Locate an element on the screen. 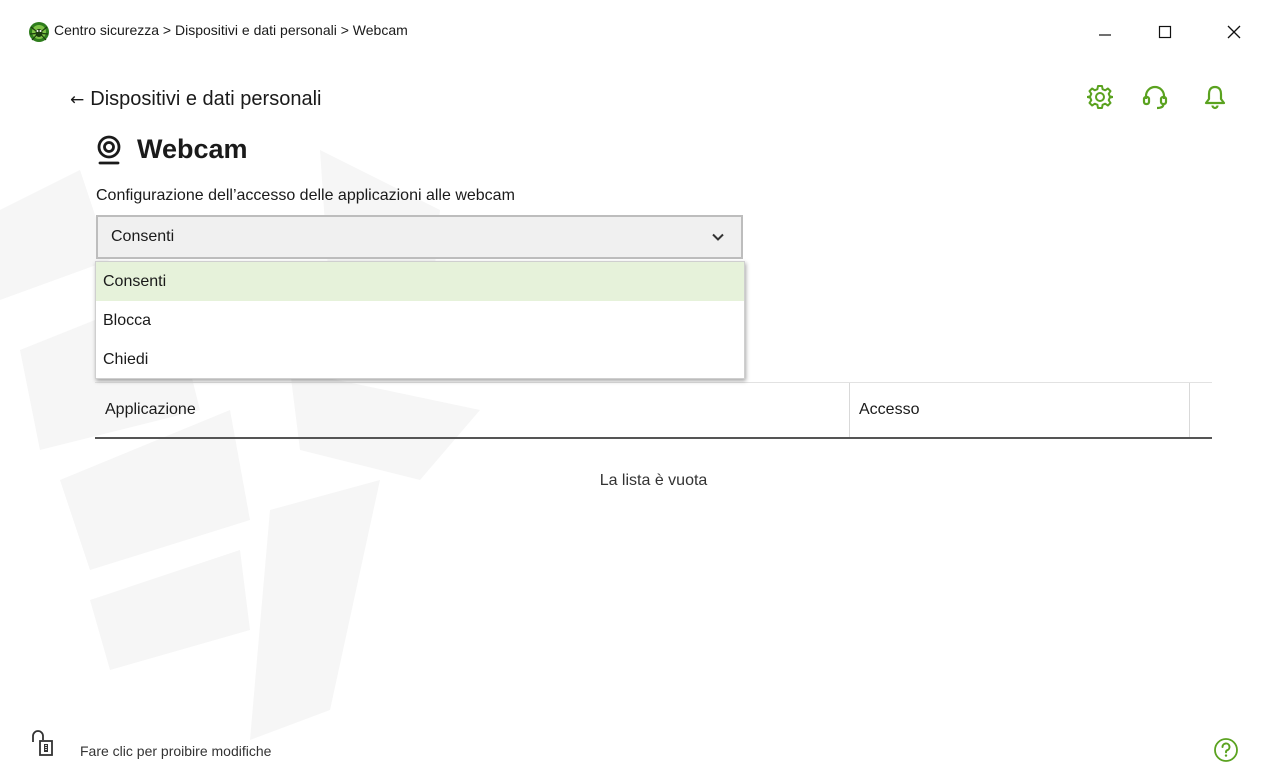  back-link: ← Dispositivi e dati personali is located at coordinates (195, 99).